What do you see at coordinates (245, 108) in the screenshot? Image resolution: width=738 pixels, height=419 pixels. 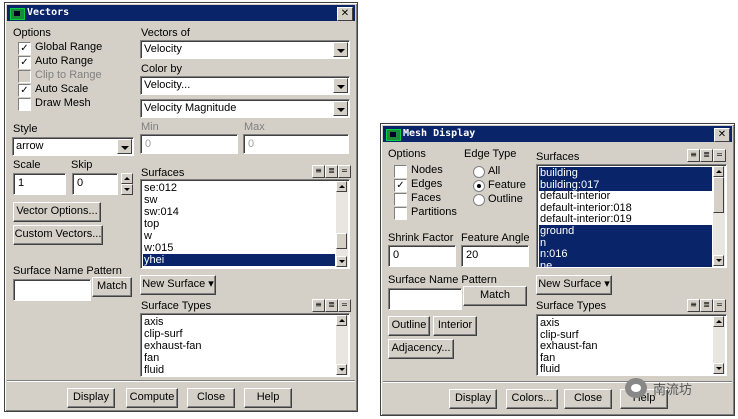 I see `color-by-sub-dropdown: Velocity Magnitude` at bounding box center [245, 108].